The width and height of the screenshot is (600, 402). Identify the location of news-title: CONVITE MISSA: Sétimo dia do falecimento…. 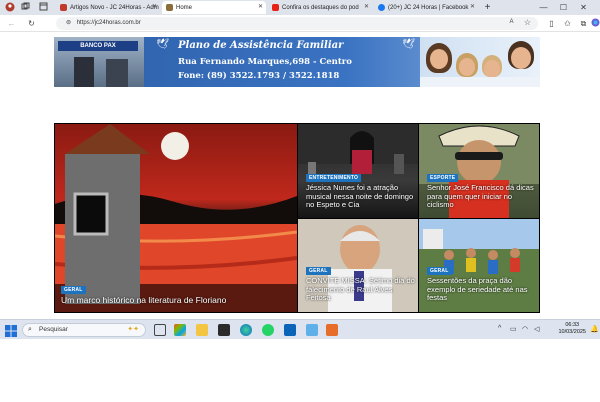
(361, 289).